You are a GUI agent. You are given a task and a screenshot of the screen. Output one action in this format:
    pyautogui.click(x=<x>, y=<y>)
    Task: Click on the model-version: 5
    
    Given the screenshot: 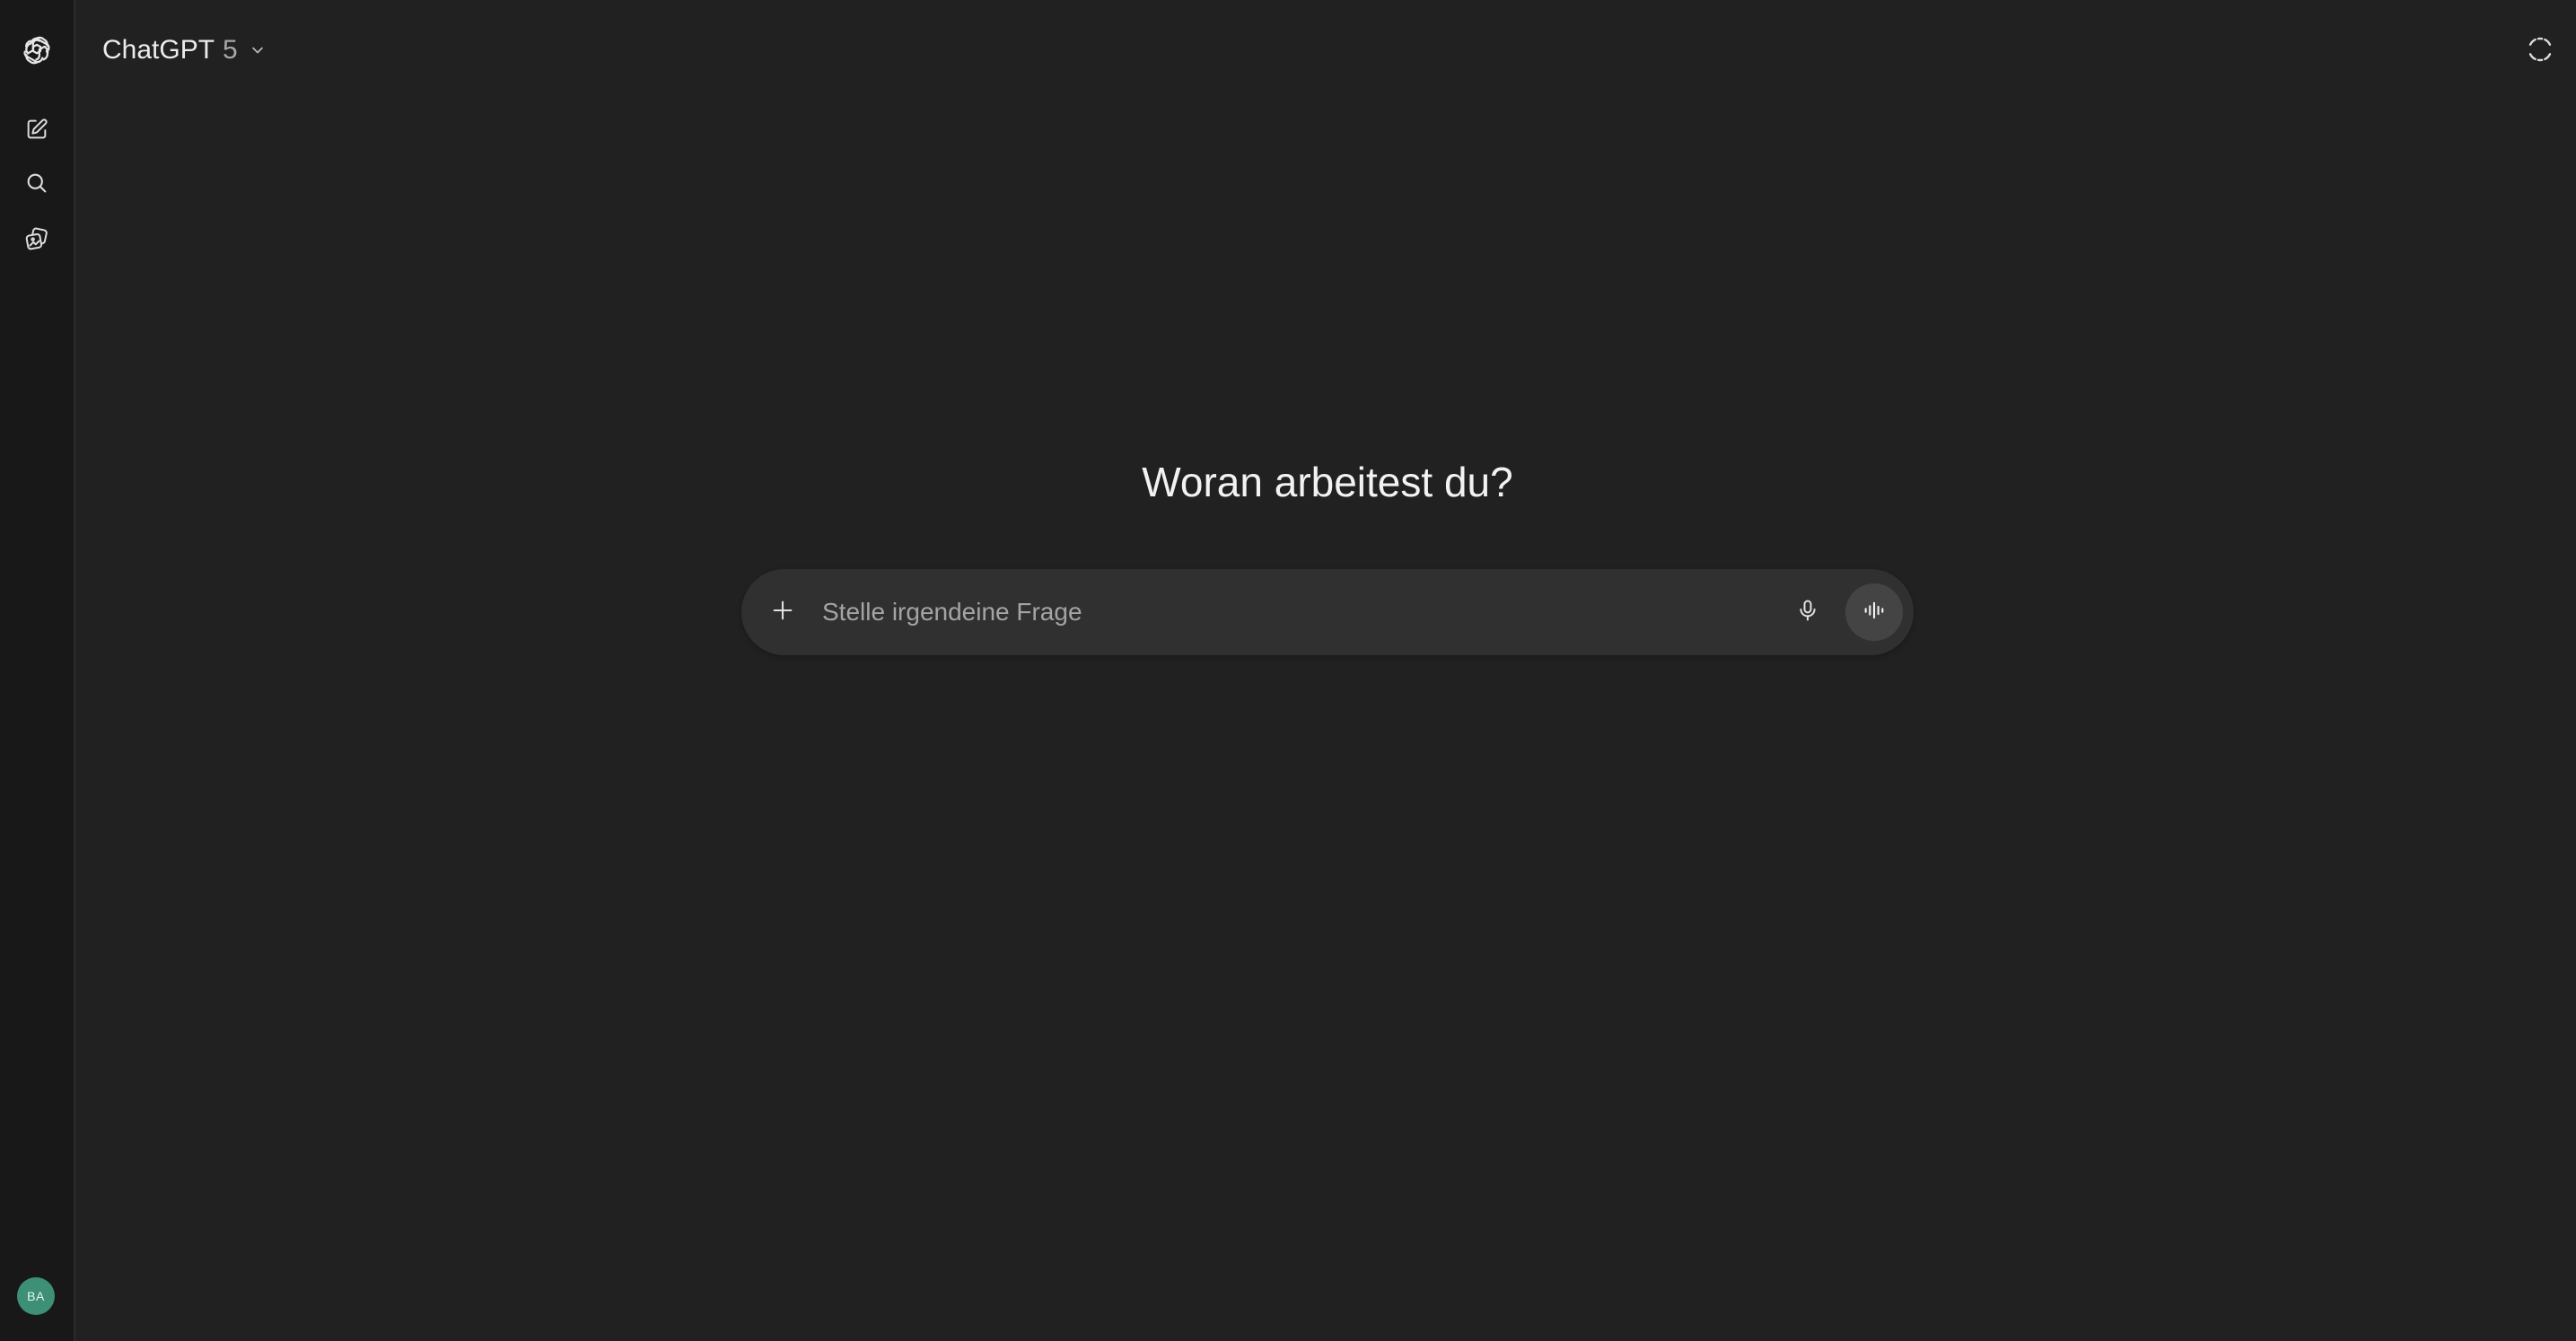 What is the action you would take?
    pyautogui.click(x=230, y=50)
    